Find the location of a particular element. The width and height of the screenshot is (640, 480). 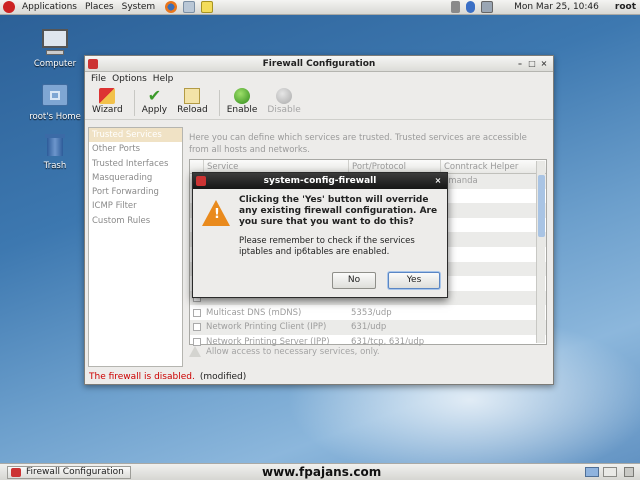

reload-icon is located at coordinates (192, 96).